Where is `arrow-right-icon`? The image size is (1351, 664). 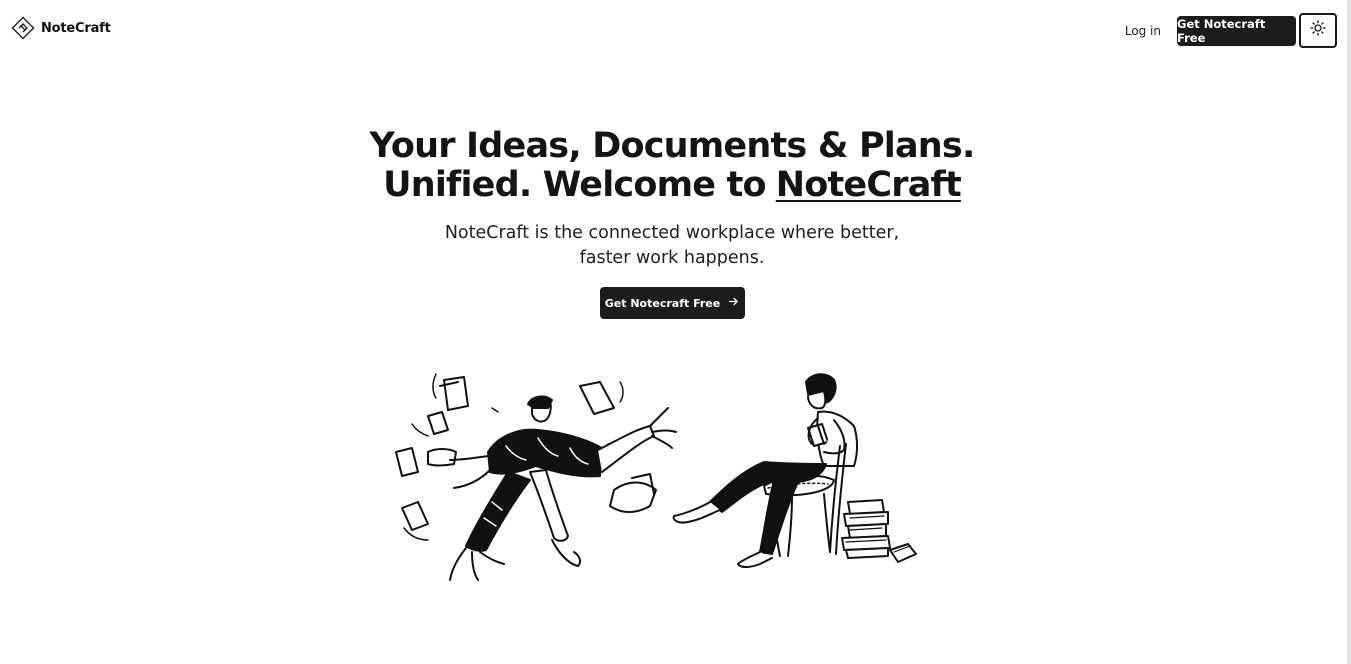 arrow-right-icon is located at coordinates (733, 303).